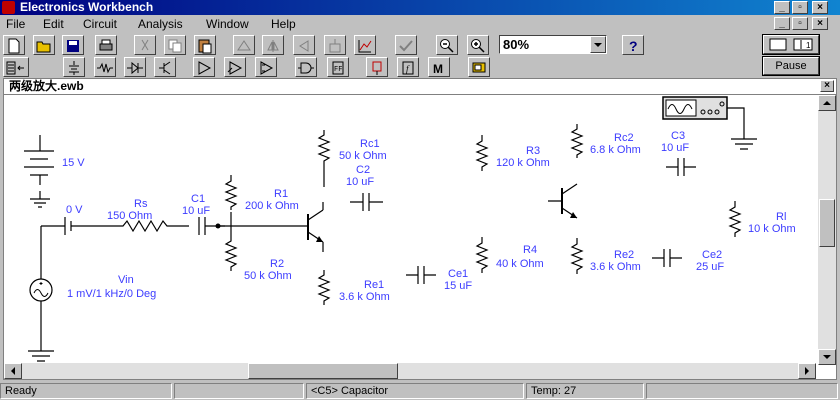  What do you see at coordinates (324, 287) in the screenshot?
I see `resistor-re1` at bounding box center [324, 287].